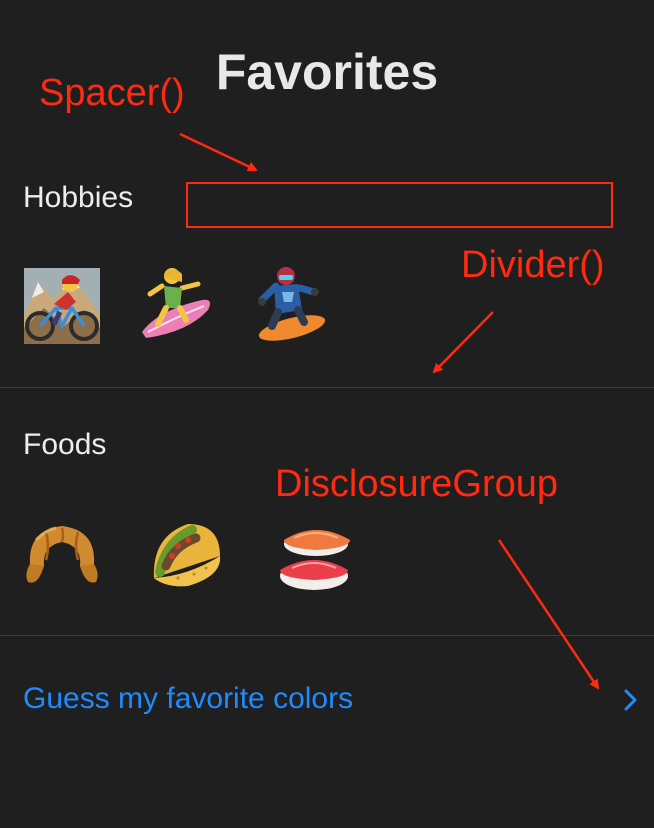  What do you see at coordinates (176, 303) in the screenshot?
I see `woman-surfing-icon` at bounding box center [176, 303].